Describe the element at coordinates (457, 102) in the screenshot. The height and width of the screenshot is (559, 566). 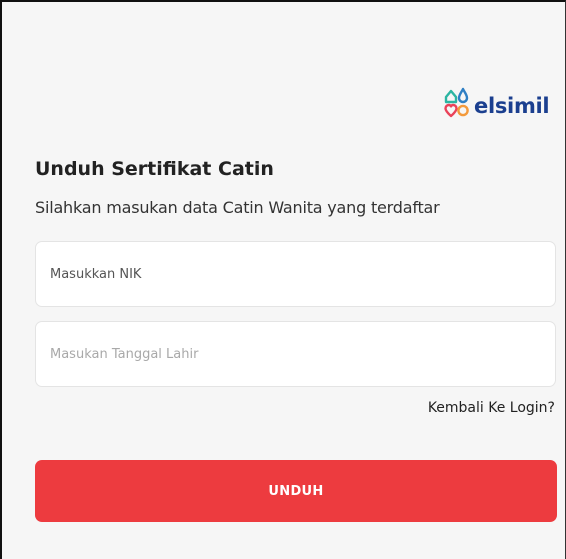
I see `elsimil-logo-icon` at that location.